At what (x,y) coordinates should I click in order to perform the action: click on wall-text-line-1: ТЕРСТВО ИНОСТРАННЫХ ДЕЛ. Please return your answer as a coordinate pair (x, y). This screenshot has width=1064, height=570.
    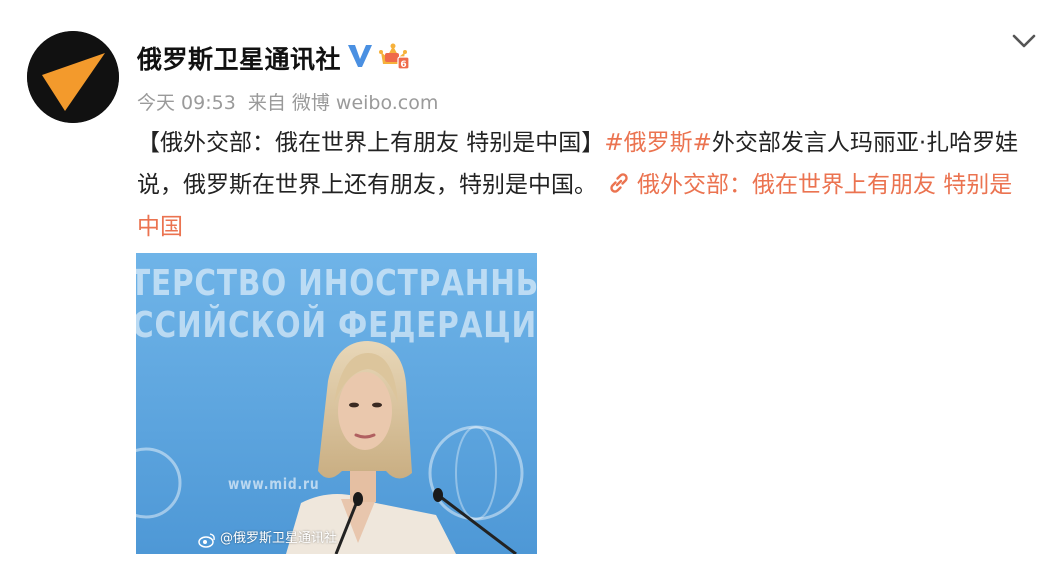
    Looking at the image, I should click on (336, 283).